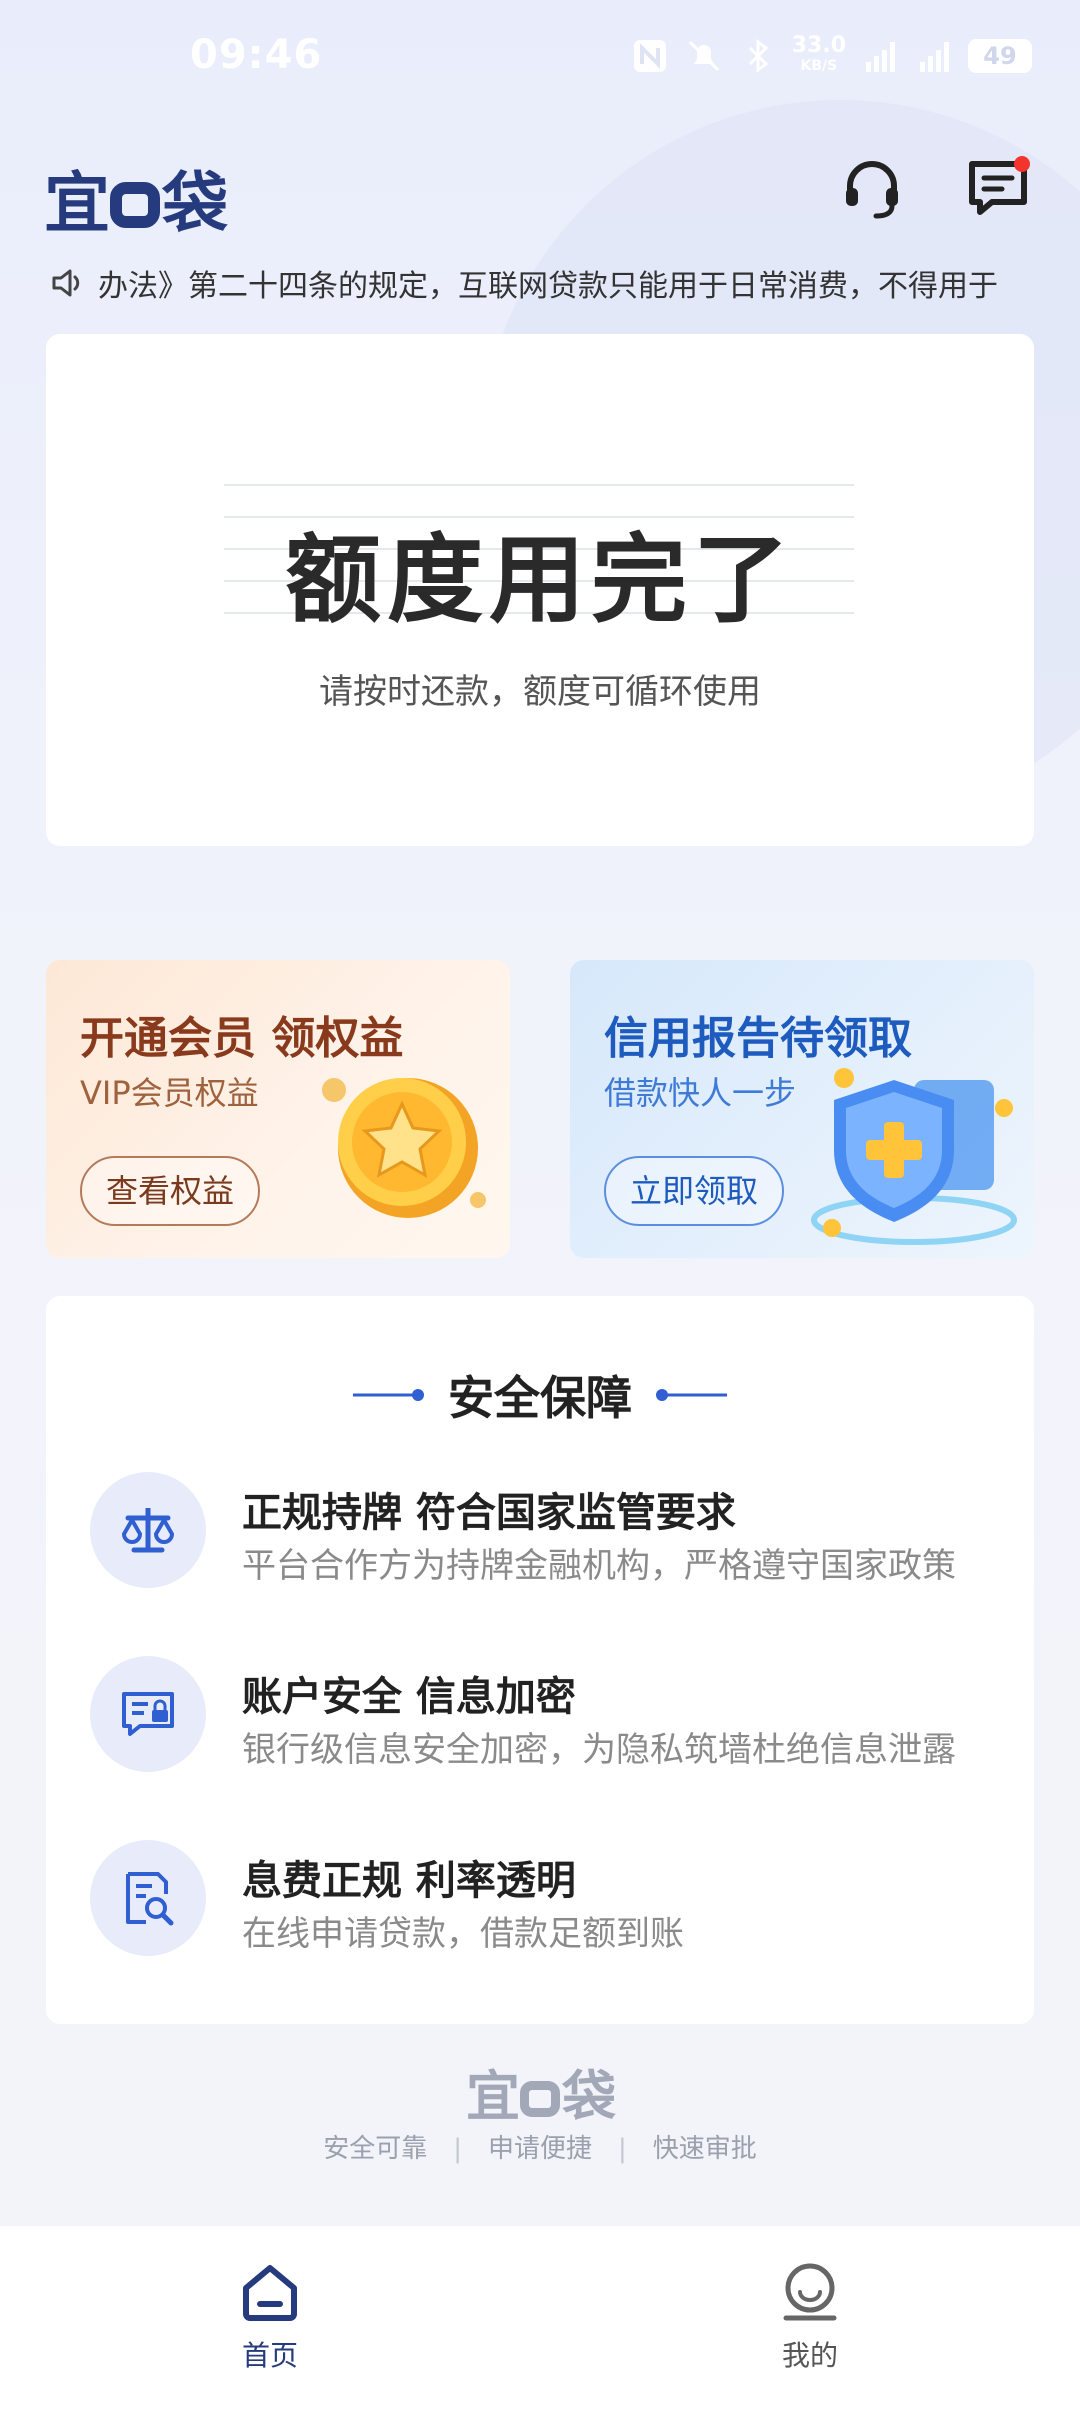 This screenshot has width=1080, height=2412. What do you see at coordinates (270, 2293) in the screenshot?
I see `home-icon` at bounding box center [270, 2293].